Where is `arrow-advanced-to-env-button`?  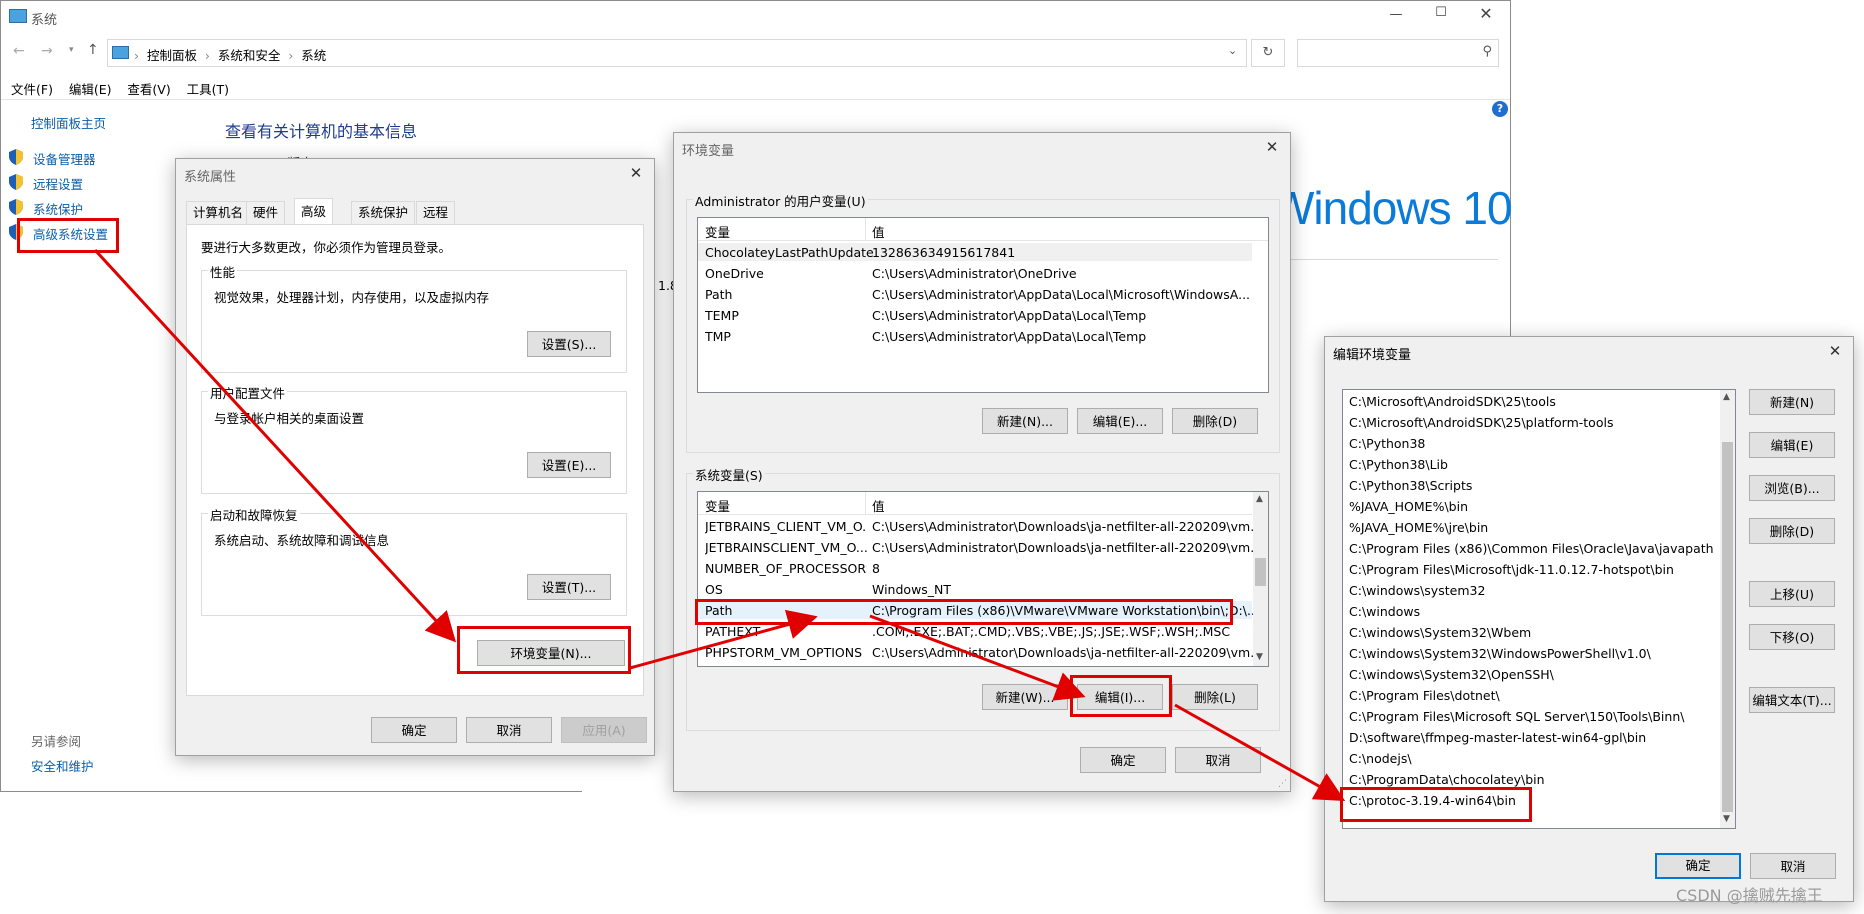 arrow-advanced-to-env-button is located at coordinates (275, 445).